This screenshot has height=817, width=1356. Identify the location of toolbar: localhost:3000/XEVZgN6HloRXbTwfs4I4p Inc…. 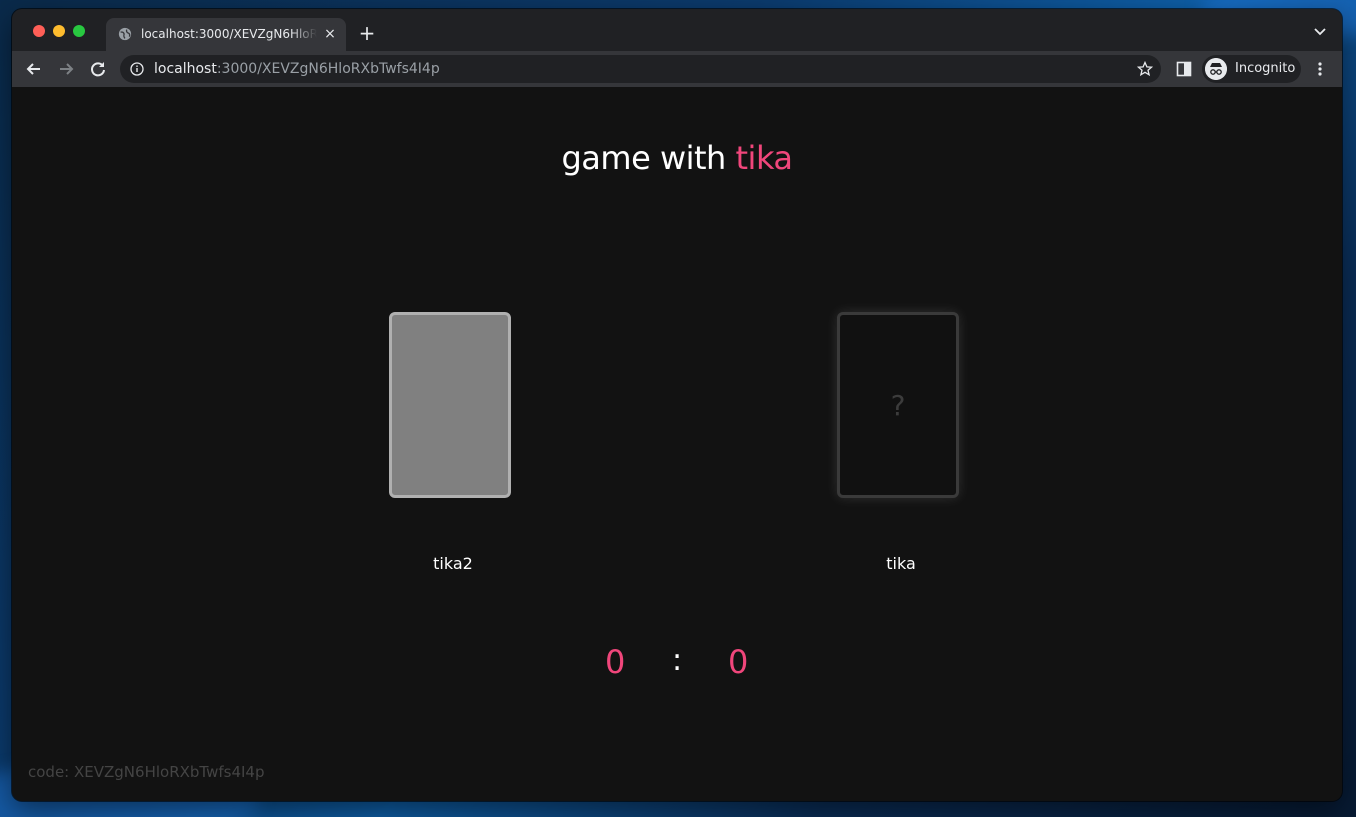
(677, 69).